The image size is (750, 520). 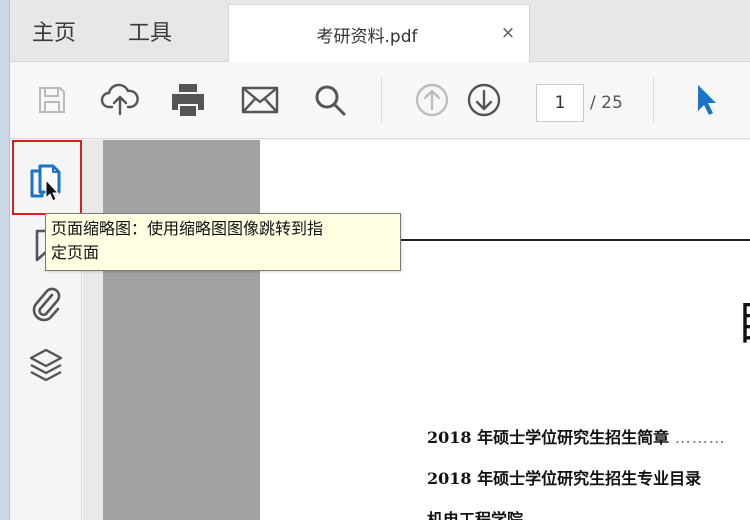 I want to click on window-edge, so click(x=5, y=260).